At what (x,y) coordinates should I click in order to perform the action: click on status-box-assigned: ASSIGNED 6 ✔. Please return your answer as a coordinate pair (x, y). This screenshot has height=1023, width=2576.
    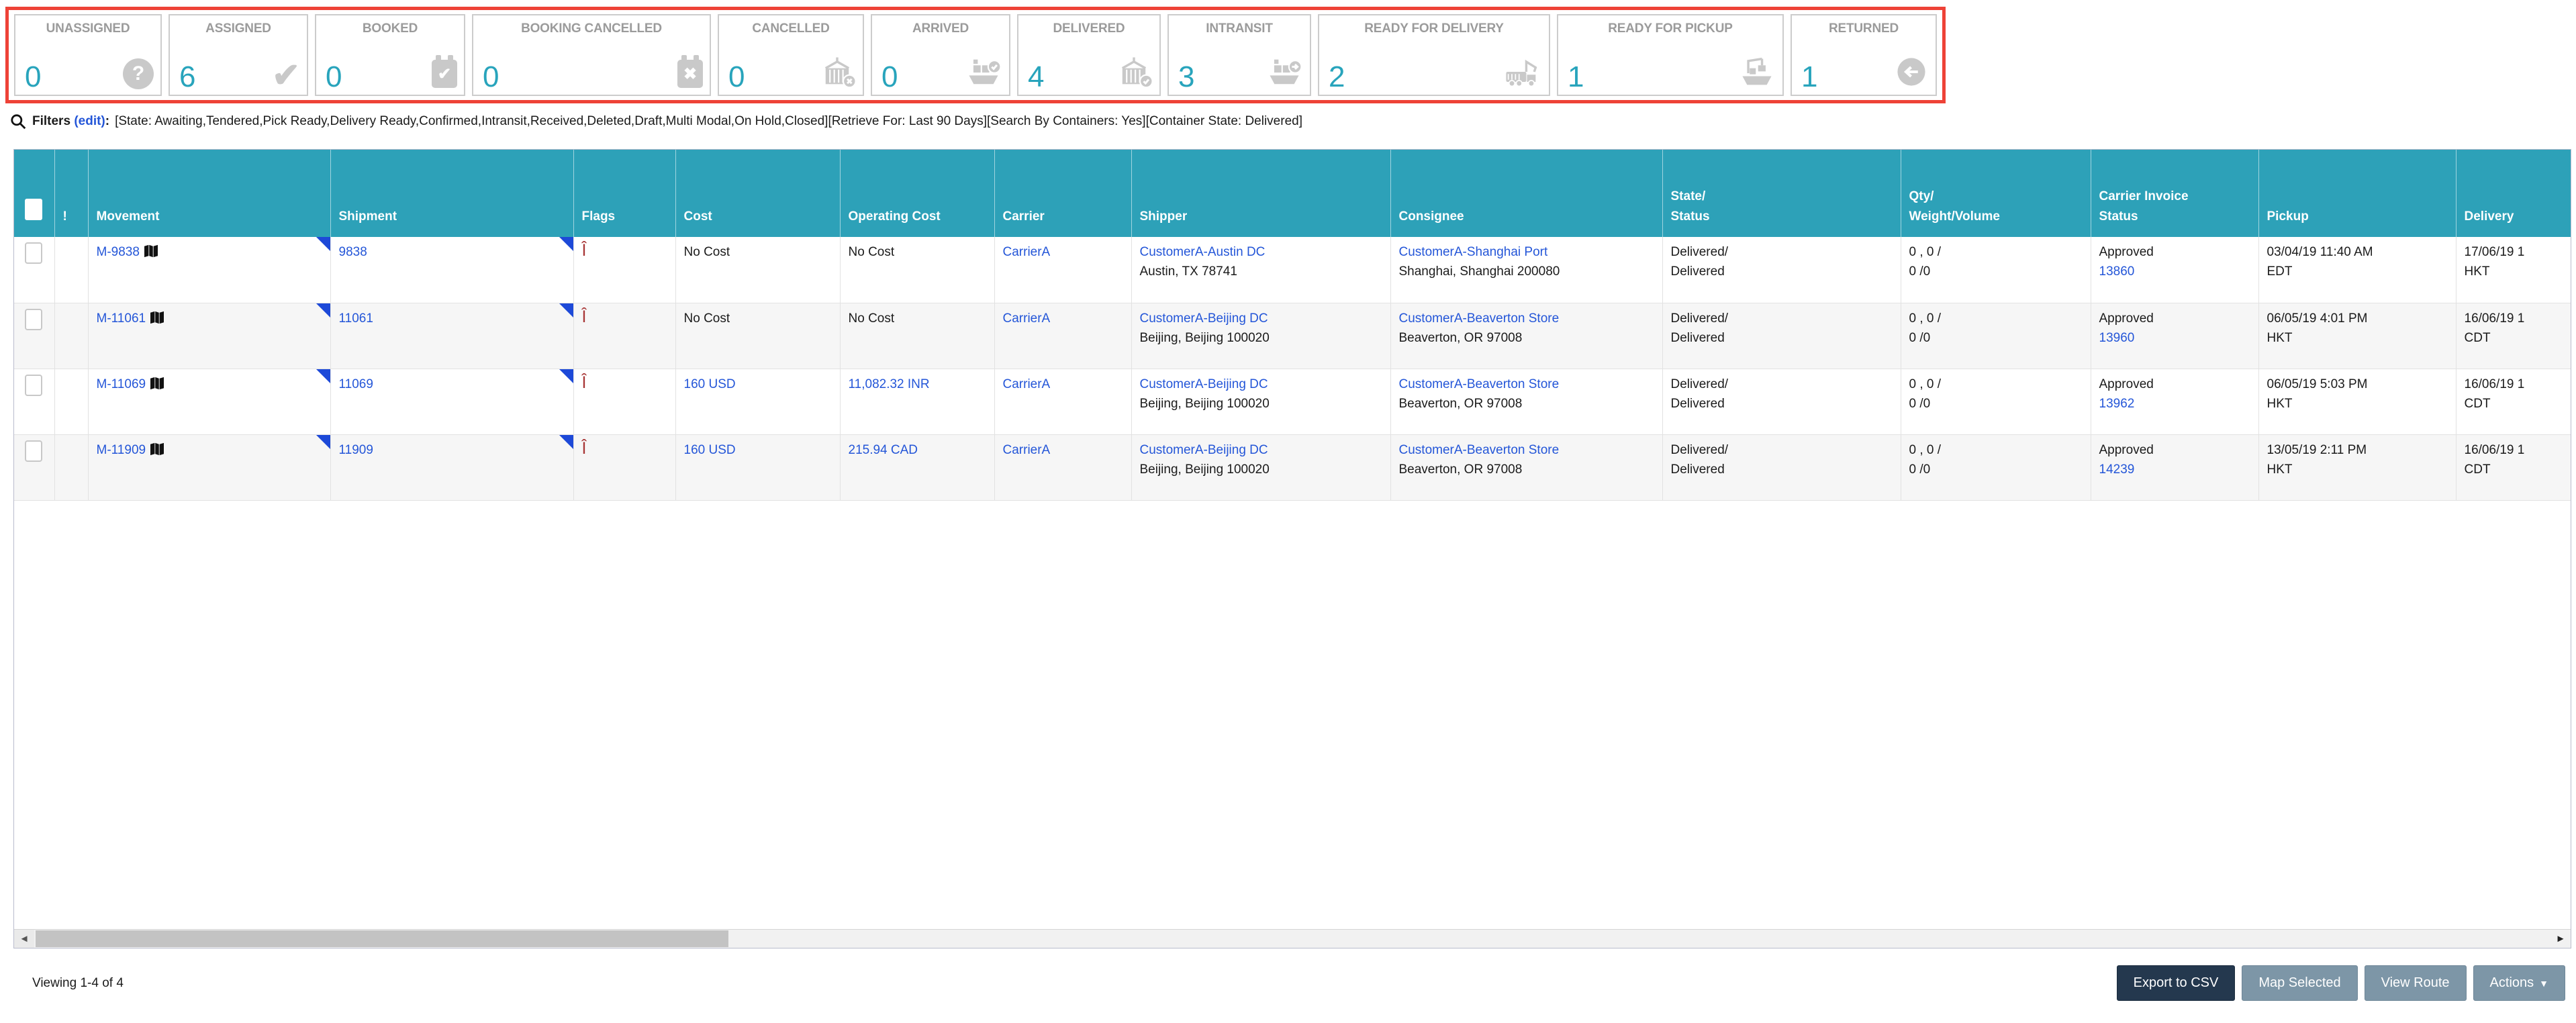
    Looking at the image, I should click on (239, 55).